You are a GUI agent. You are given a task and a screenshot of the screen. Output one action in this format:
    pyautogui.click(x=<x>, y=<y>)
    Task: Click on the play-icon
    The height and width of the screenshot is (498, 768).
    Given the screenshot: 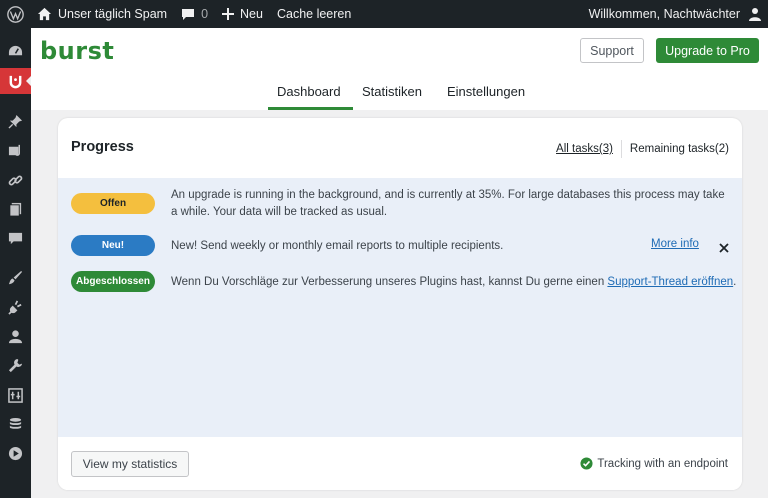 What is the action you would take?
    pyautogui.click(x=15, y=453)
    